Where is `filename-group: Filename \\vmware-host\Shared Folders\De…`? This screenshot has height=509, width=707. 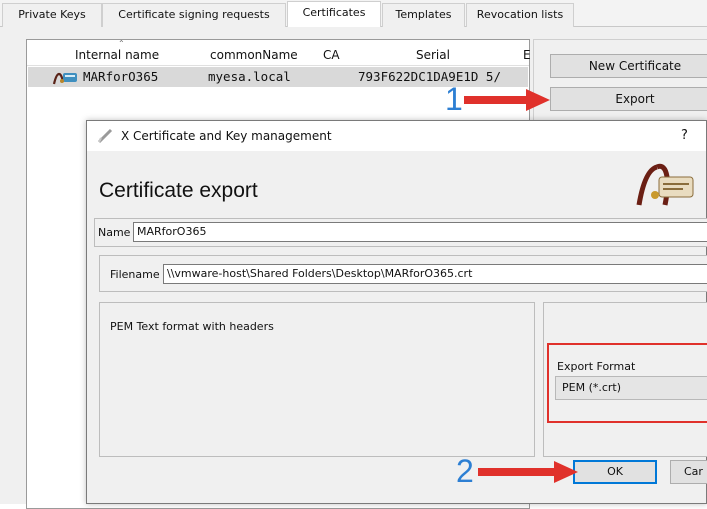
filename-group: Filename \\vmware-host\Shared Folders\De… is located at coordinates (403, 273).